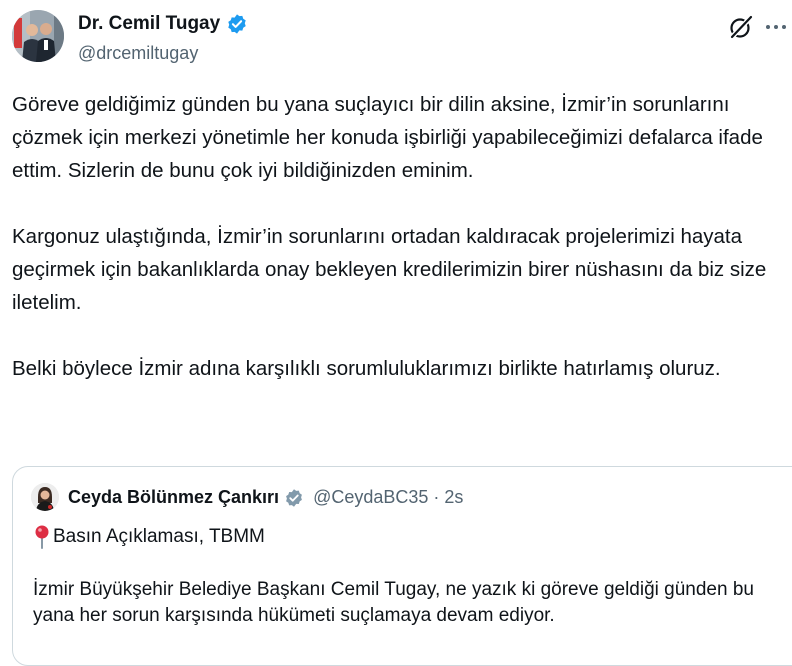 Image resolution: width=792 pixels, height=666 pixels. Describe the element at coordinates (159, 536) in the screenshot. I see `quoted-line1-text: Basın Açıklaması, TBMM` at that location.